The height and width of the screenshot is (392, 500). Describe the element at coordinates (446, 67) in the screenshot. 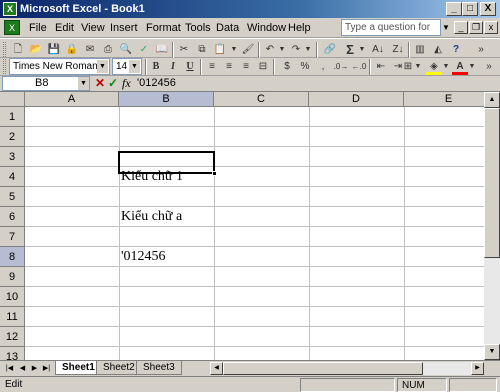

I see `fill-color-dropdown-icon: ▼` at that location.